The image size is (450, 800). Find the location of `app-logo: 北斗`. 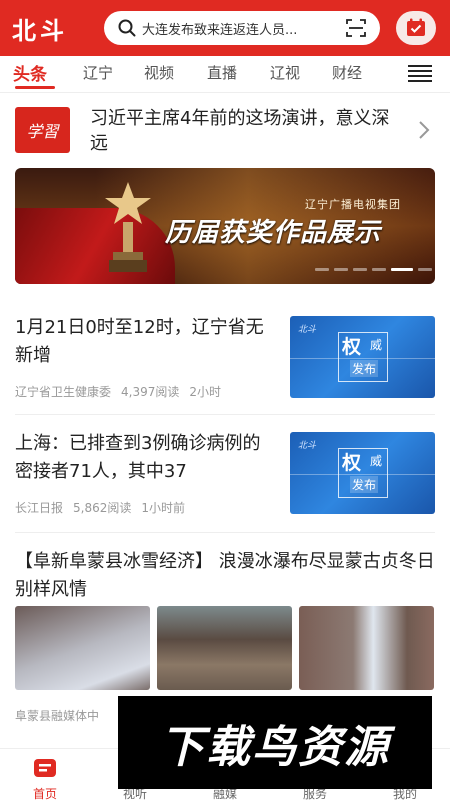

app-logo: 北斗 is located at coordinates (40, 30).